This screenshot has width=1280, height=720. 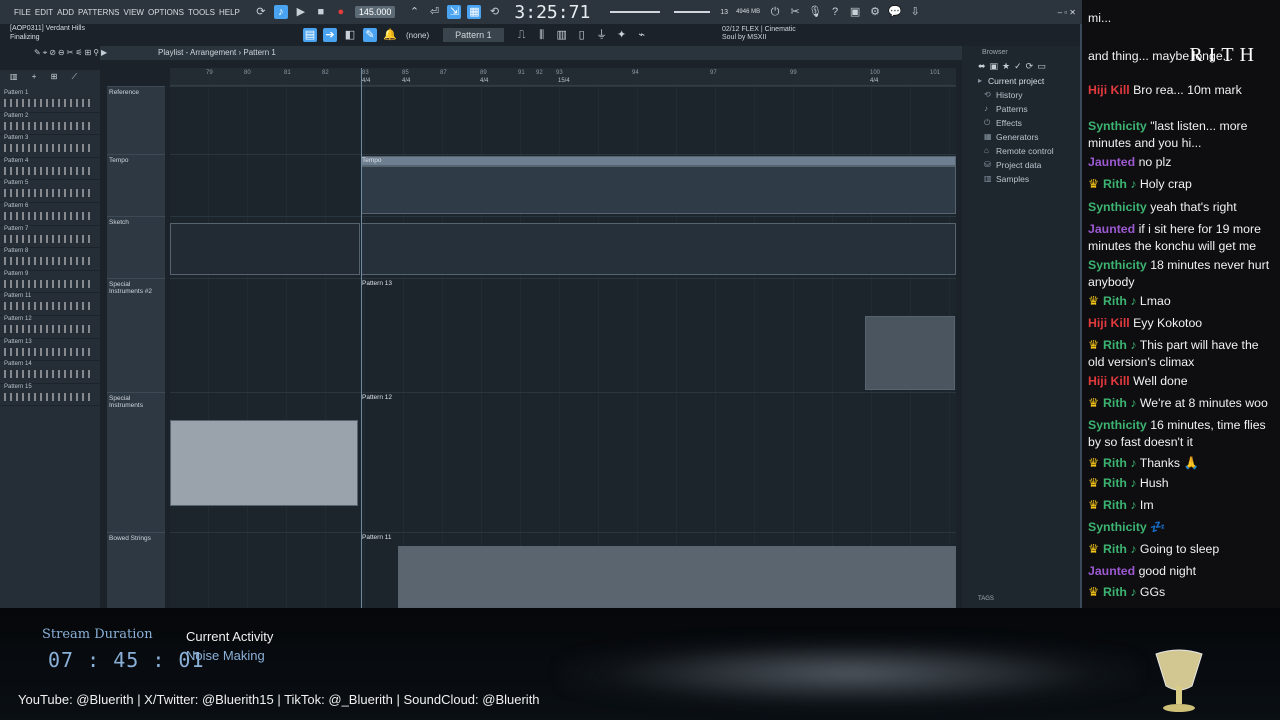 What do you see at coordinates (50, 146) in the screenshot?
I see `pattern-item: Pattern 3` at bounding box center [50, 146].